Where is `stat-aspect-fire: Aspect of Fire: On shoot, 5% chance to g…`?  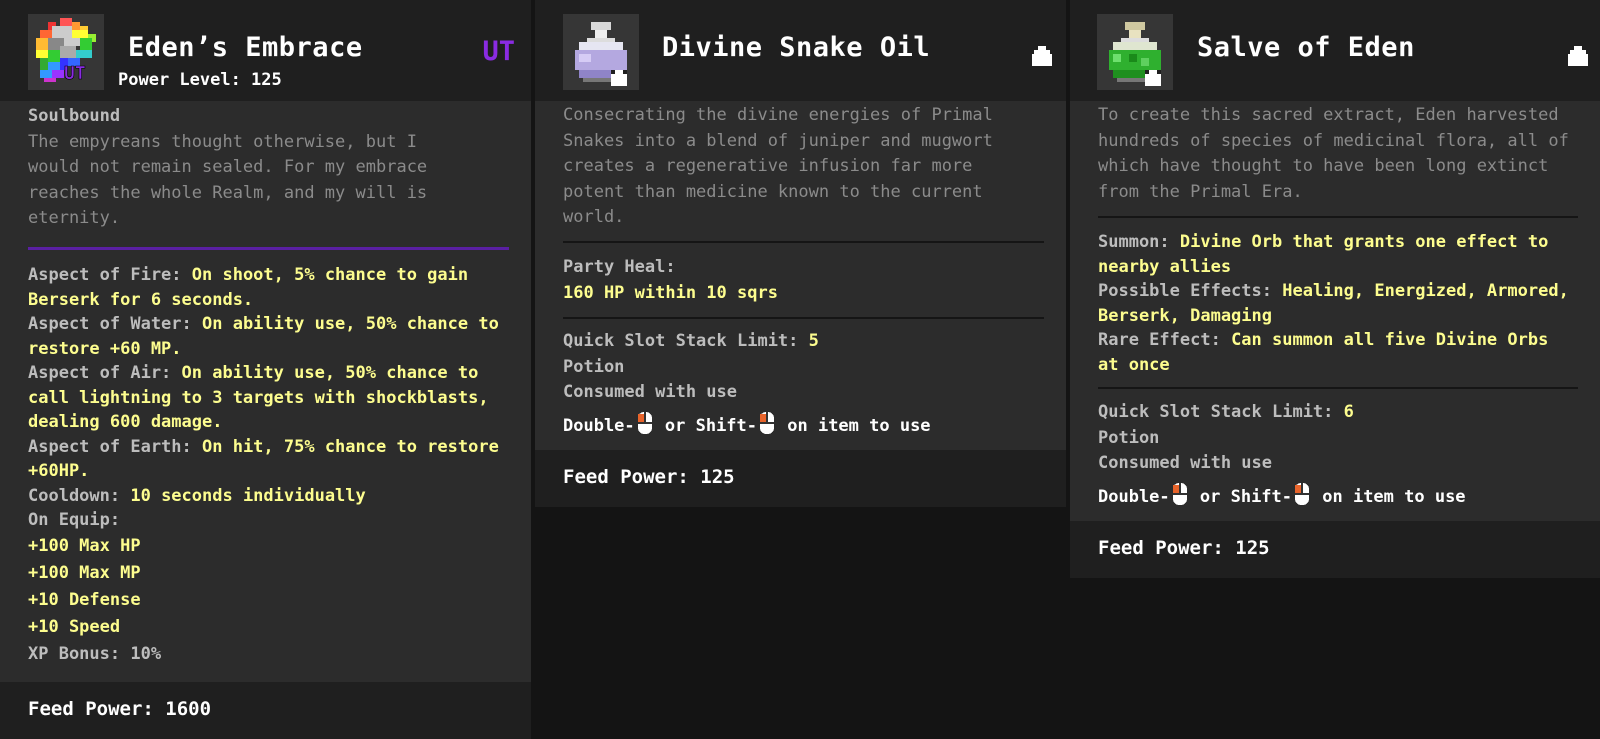
stat-aspect-fire: Aspect of Fire: On shoot, 5% chance to g… is located at coordinates (248, 275).